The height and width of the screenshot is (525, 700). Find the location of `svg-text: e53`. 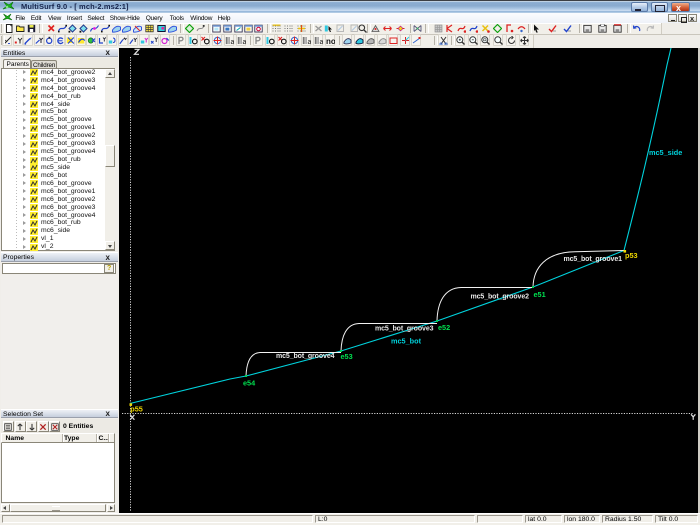

svg-text: e53 is located at coordinates (347, 355).